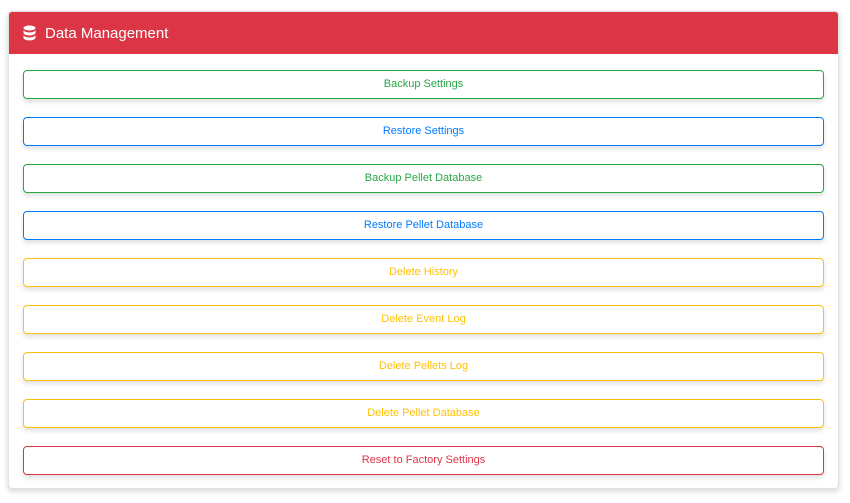 The image size is (850, 503). What do you see at coordinates (107, 33) in the screenshot?
I see `card-title: Data Management` at bounding box center [107, 33].